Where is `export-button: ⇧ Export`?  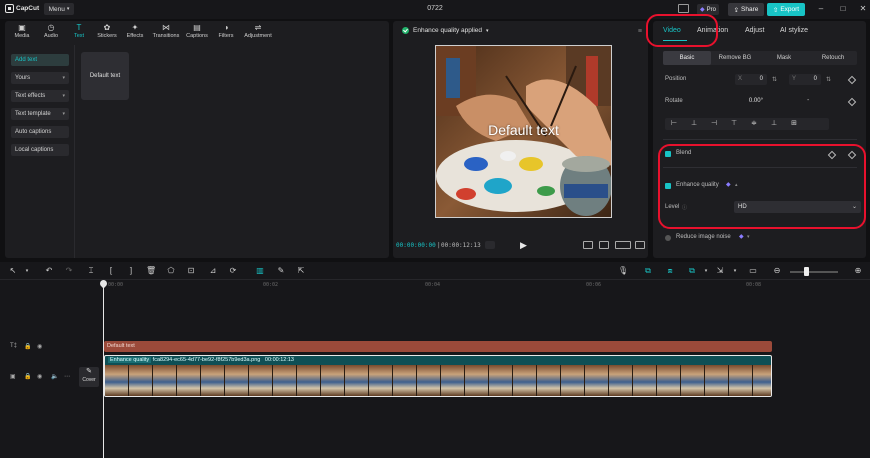
export-button: ⇧ Export is located at coordinates (786, 9).